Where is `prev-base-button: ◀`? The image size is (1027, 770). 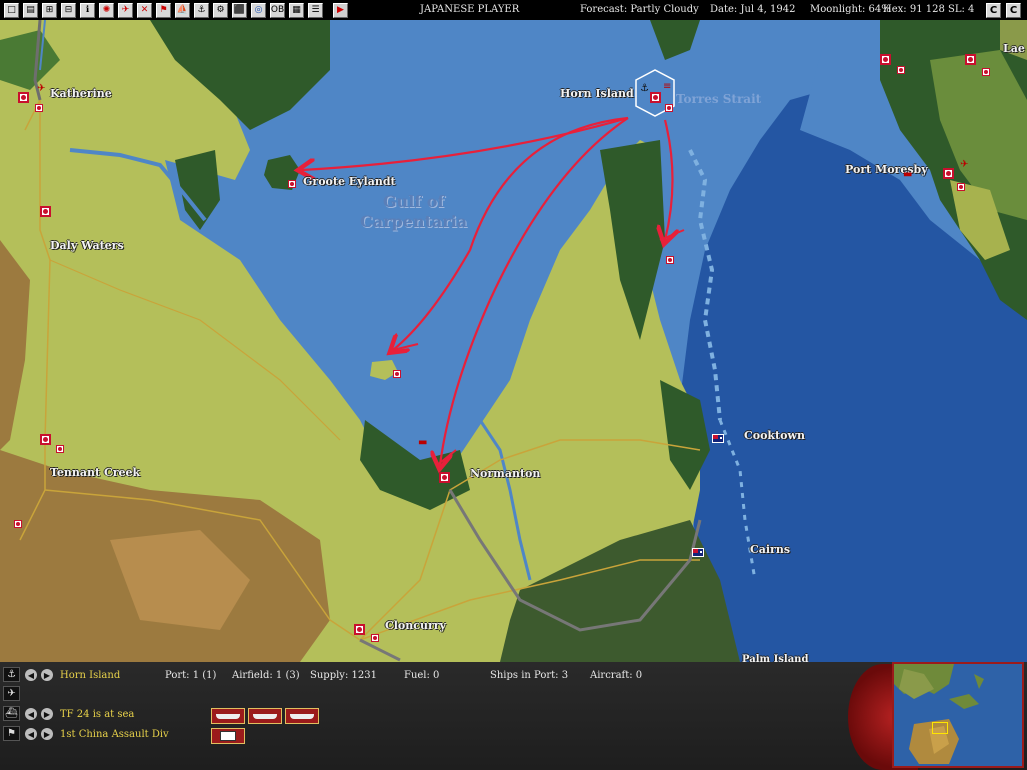
prev-base-button: ◀ is located at coordinates (31, 675).